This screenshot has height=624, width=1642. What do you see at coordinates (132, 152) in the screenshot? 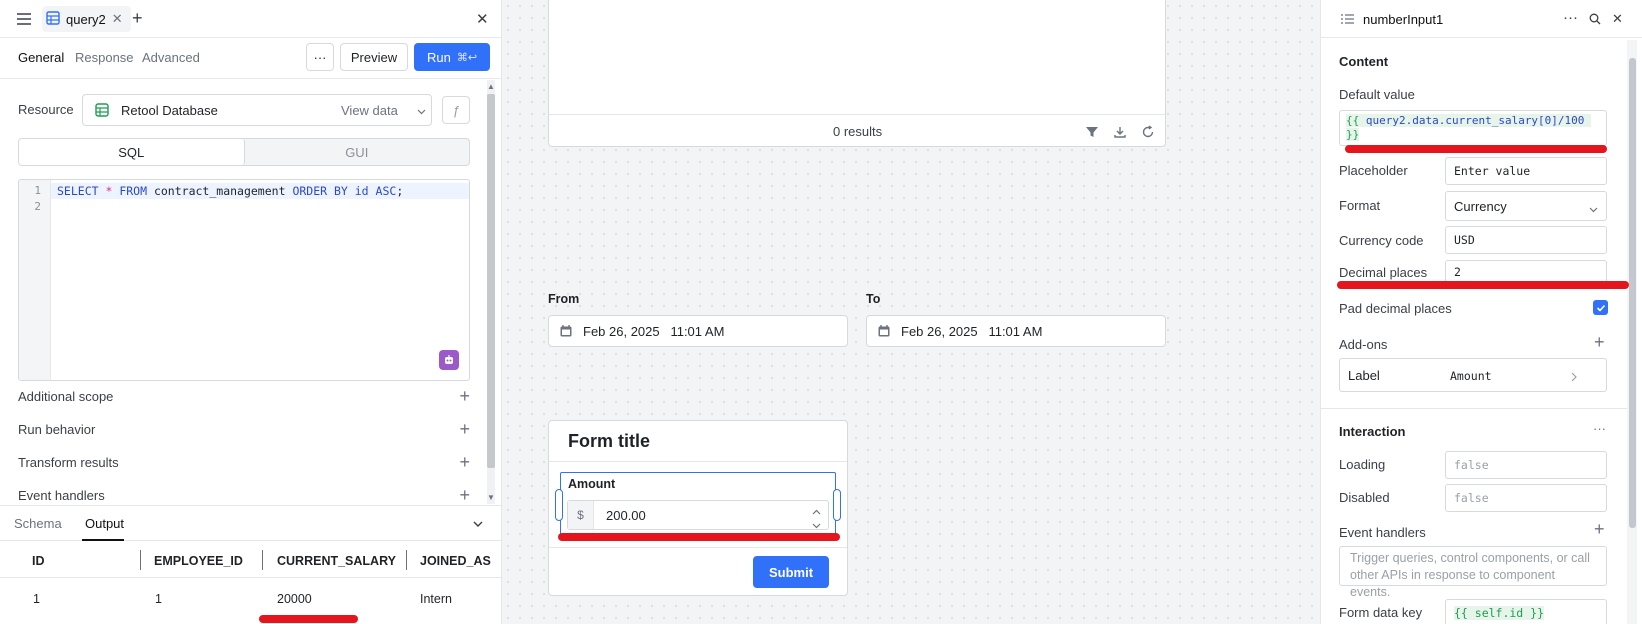
I see `tab-sql: SQL` at bounding box center [132, 152].